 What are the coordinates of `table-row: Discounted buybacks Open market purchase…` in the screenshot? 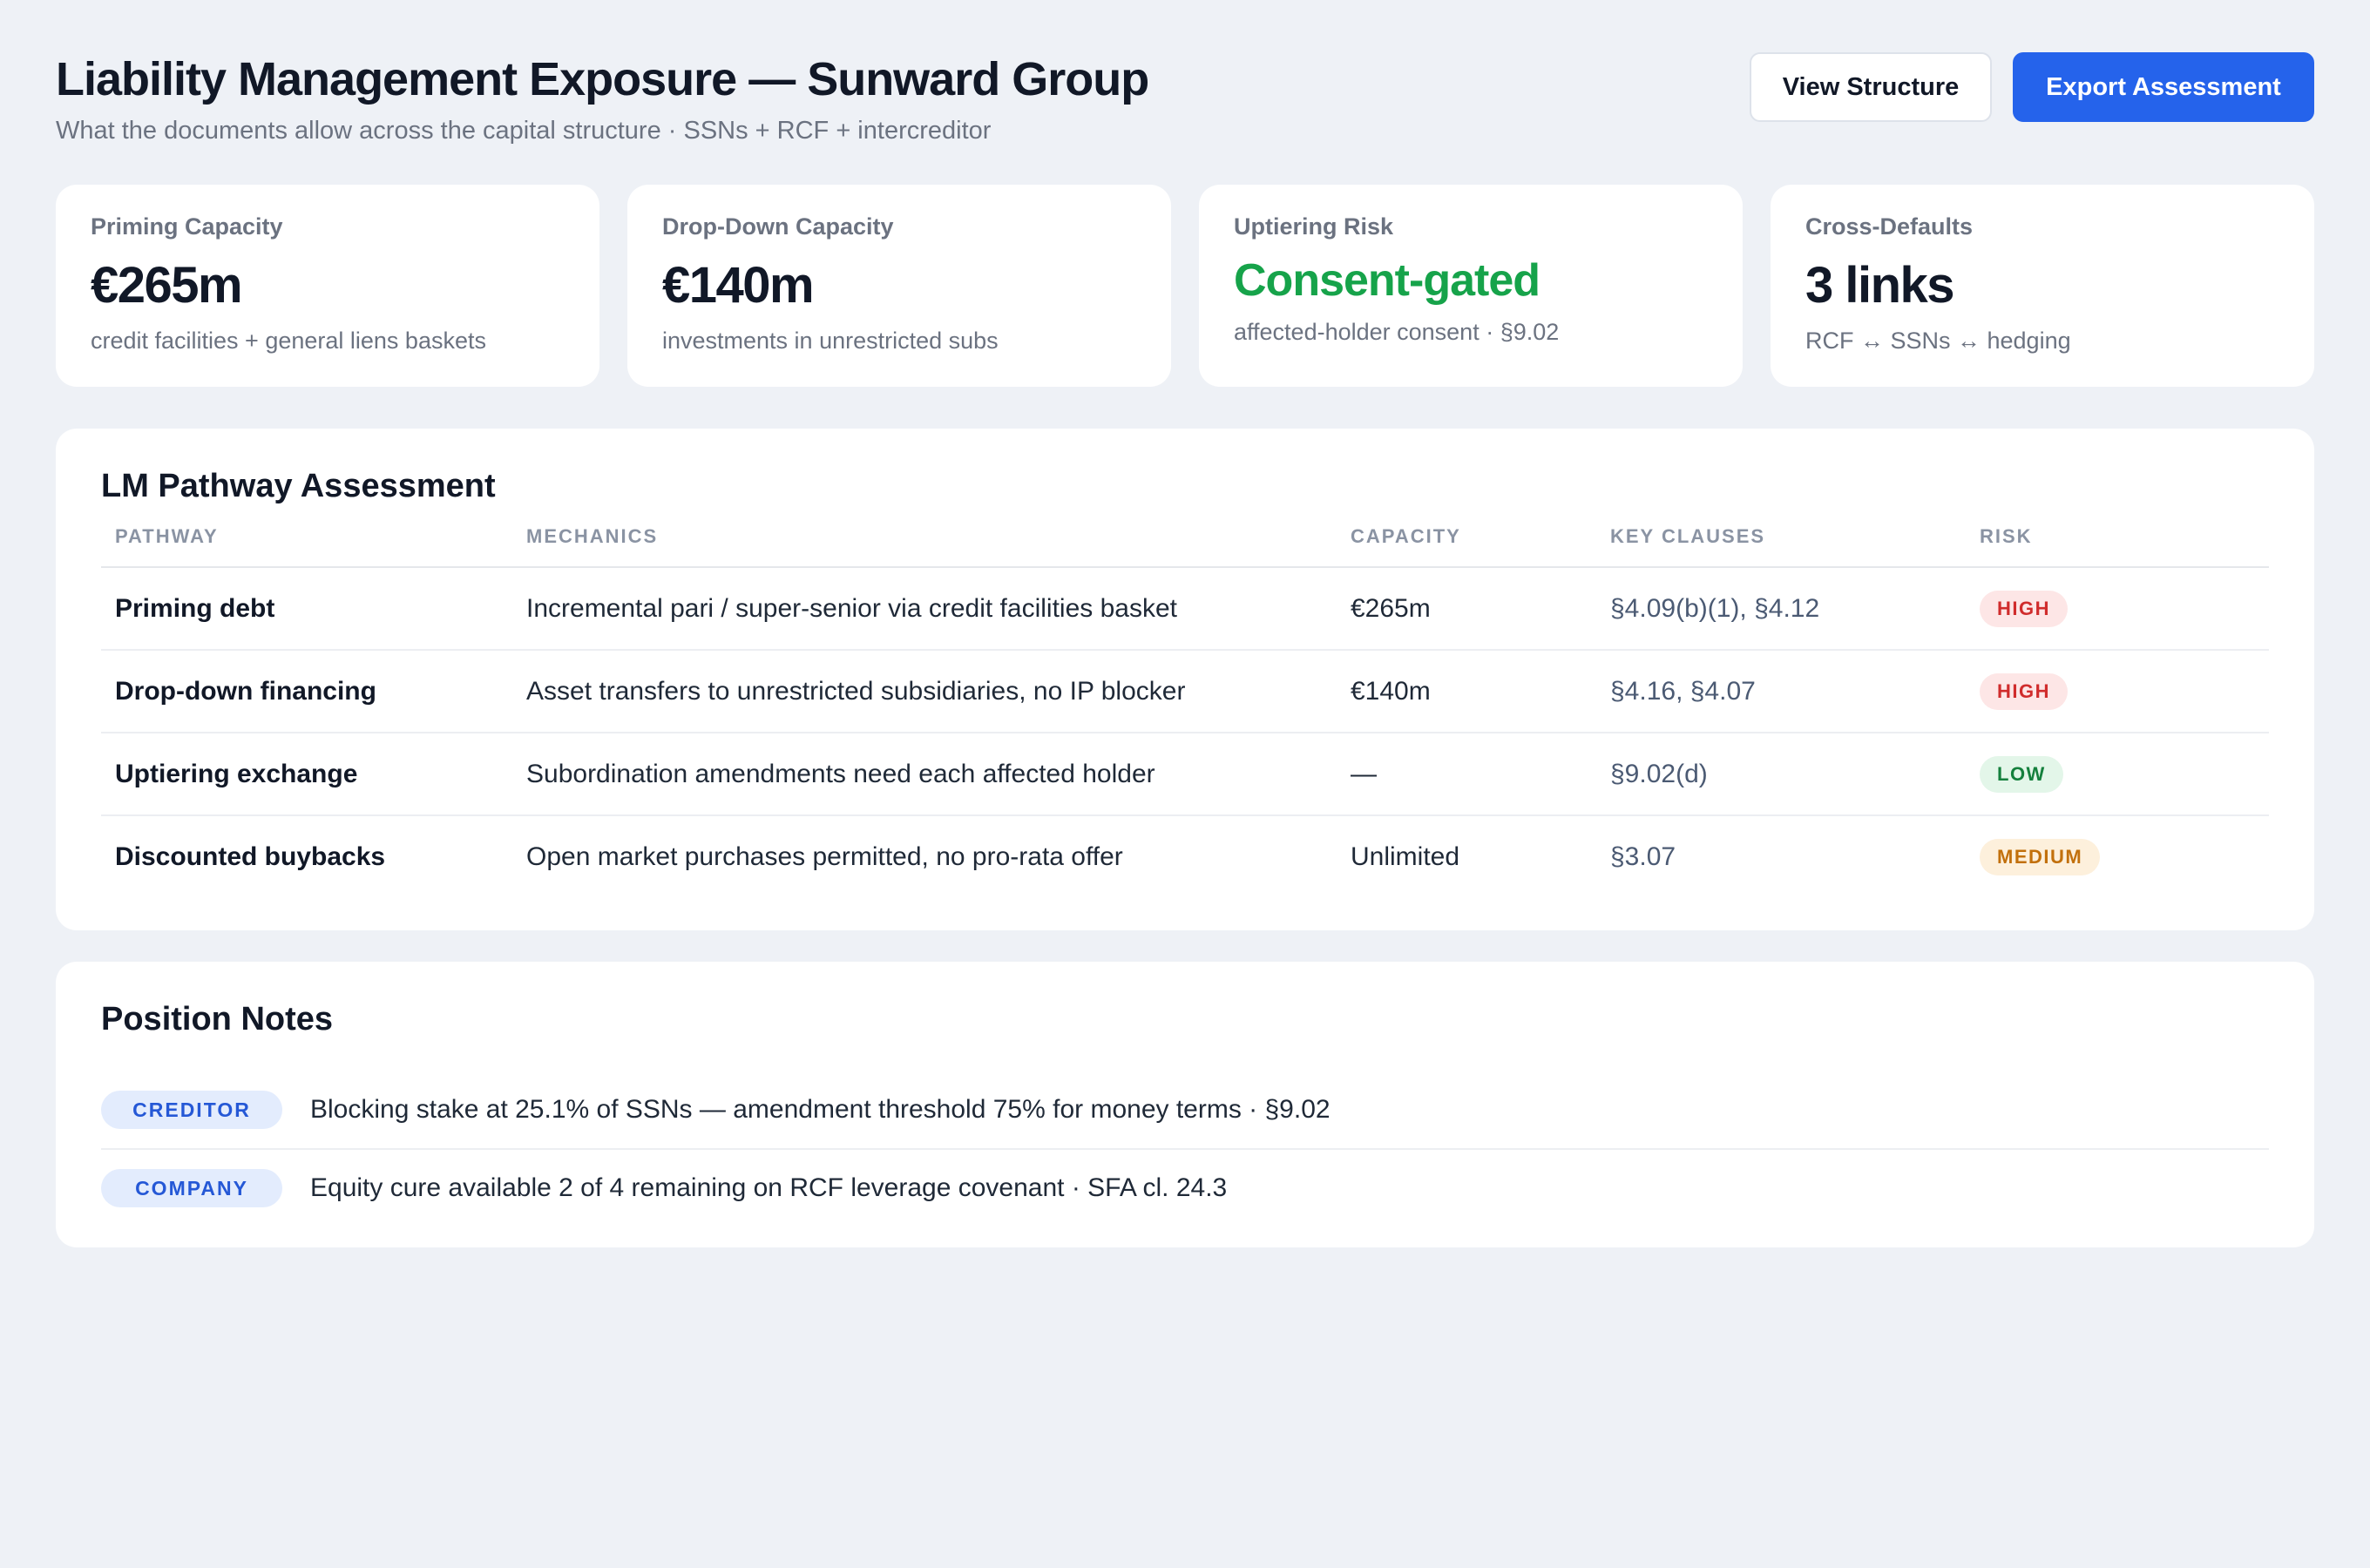 It's located at (1185, 856).